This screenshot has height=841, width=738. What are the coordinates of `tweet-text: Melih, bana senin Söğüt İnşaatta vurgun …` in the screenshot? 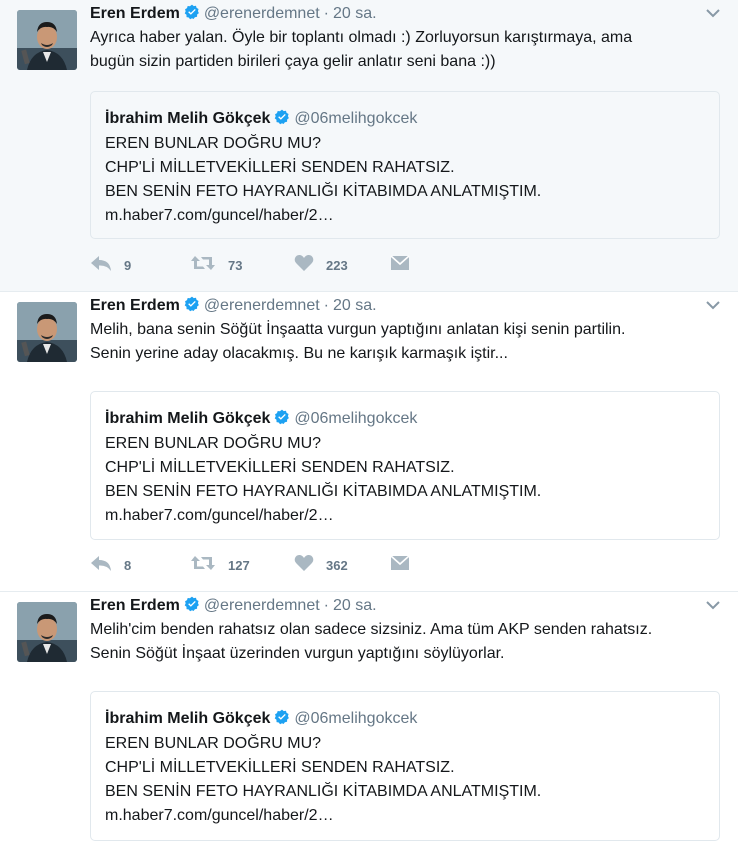 It's located at (358, 341).